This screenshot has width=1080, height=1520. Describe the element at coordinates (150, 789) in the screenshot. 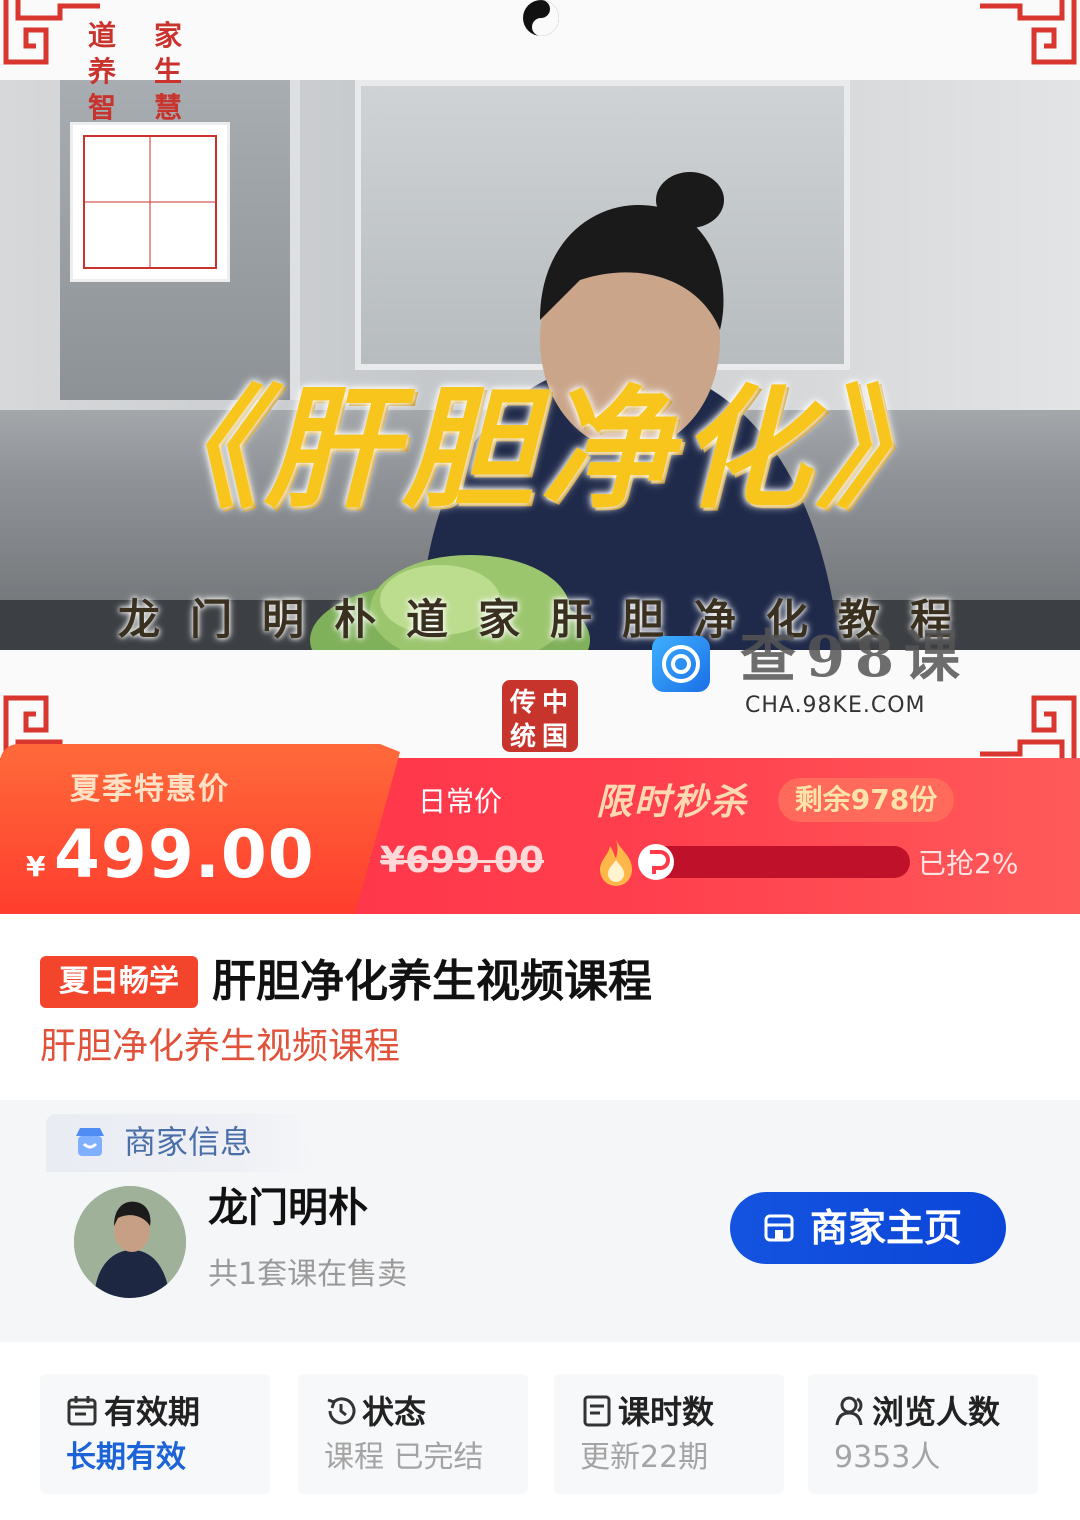

I see `promo-price-label: 夏季特惠价` at that location.